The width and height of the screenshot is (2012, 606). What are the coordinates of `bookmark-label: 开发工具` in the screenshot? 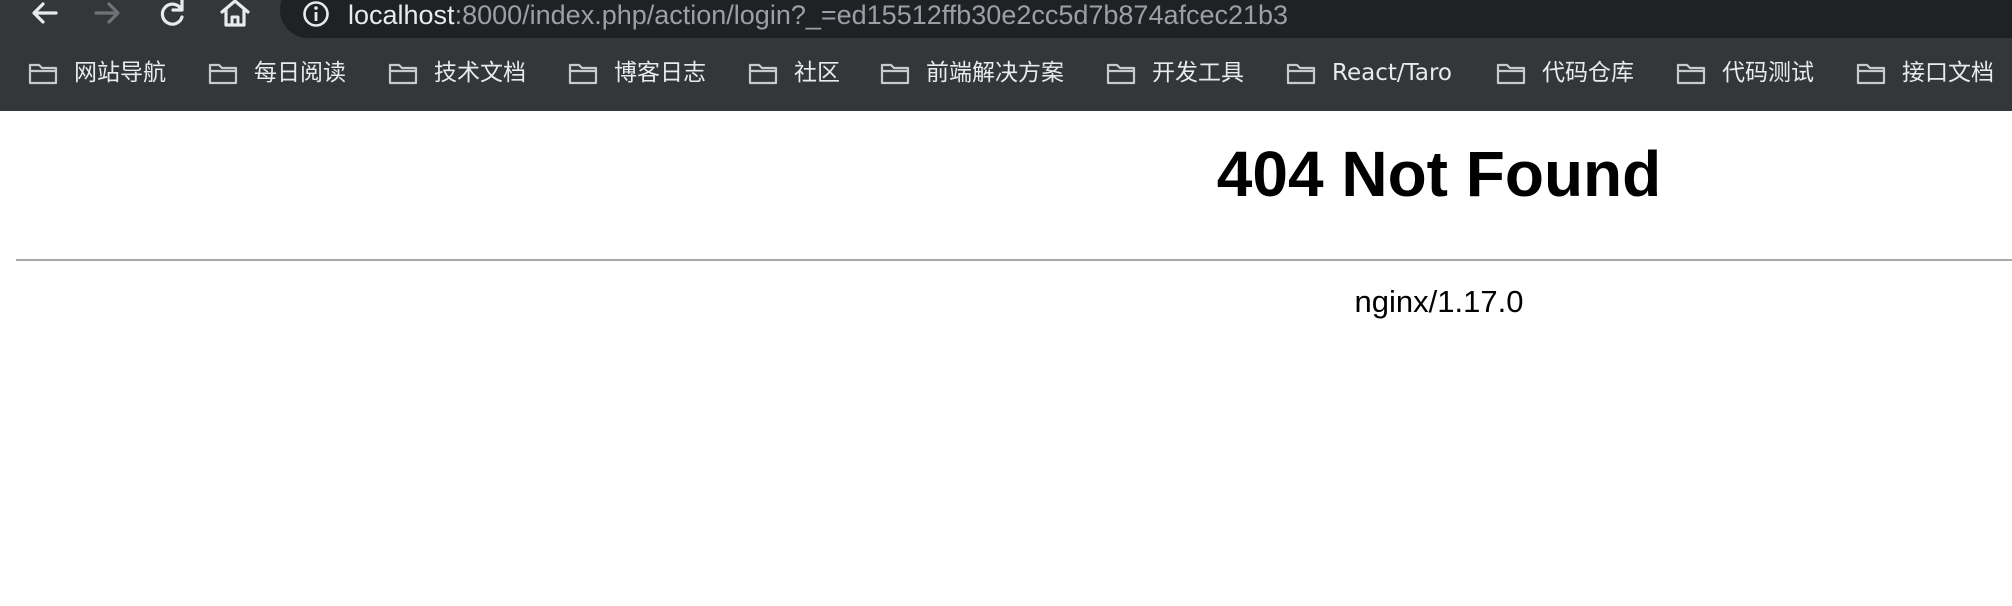 It's located at (1198, 73).